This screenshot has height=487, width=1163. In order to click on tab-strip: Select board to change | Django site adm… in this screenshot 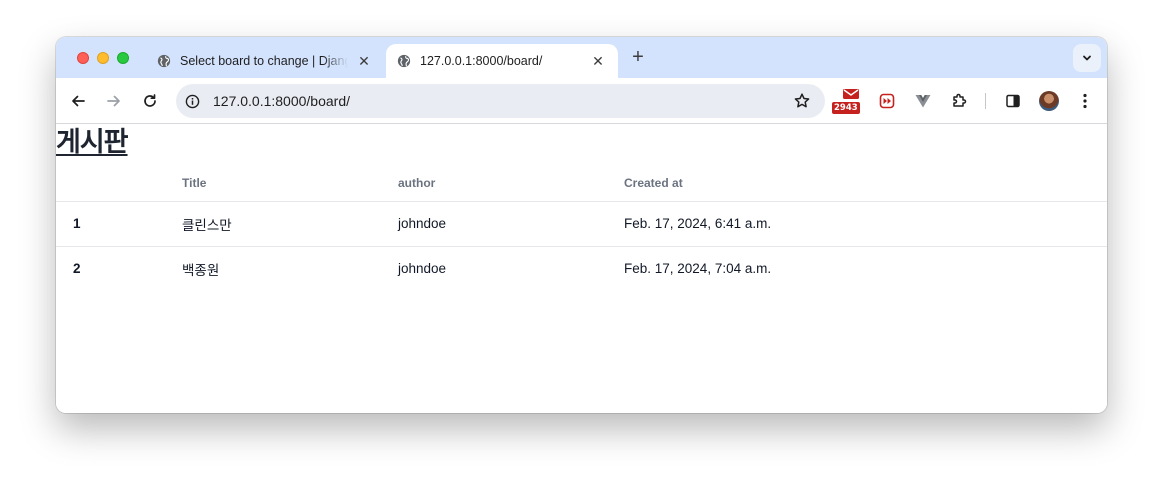, I will do `click(581, 57)`.